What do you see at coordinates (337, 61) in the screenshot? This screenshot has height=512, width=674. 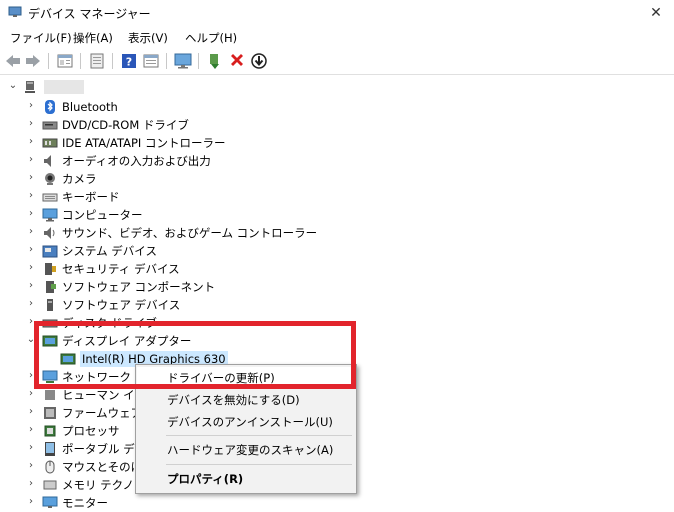 I see `toolbar: ?` at bounding box center [337, 61].